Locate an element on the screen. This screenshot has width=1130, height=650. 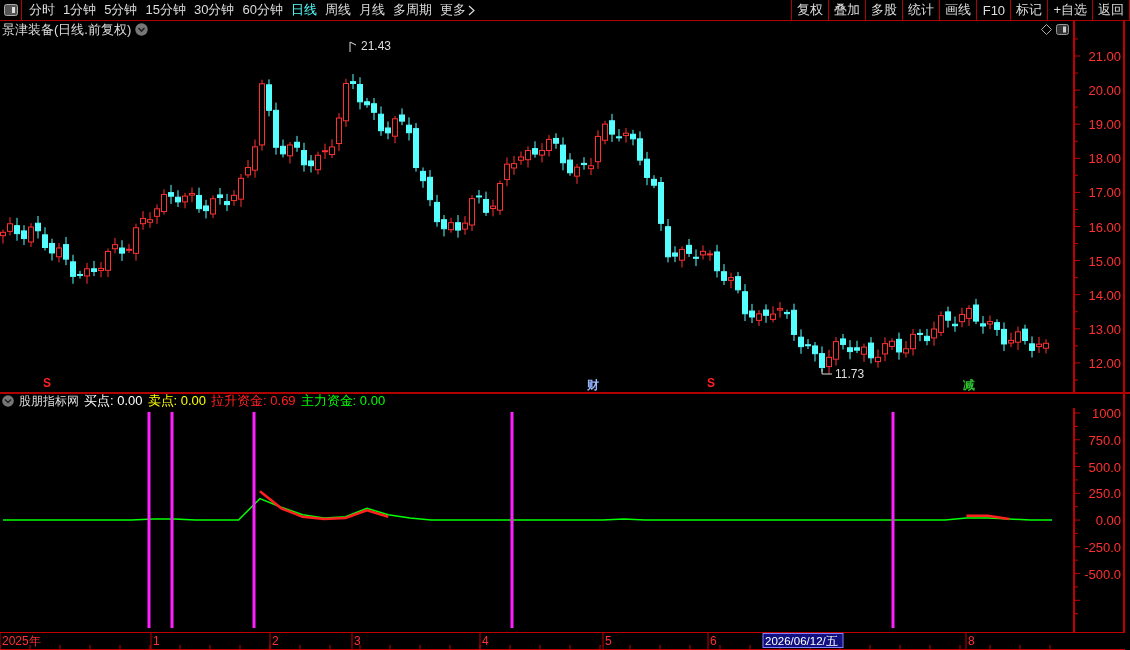
event-marker: 减 is located at coordinates (969, 385).